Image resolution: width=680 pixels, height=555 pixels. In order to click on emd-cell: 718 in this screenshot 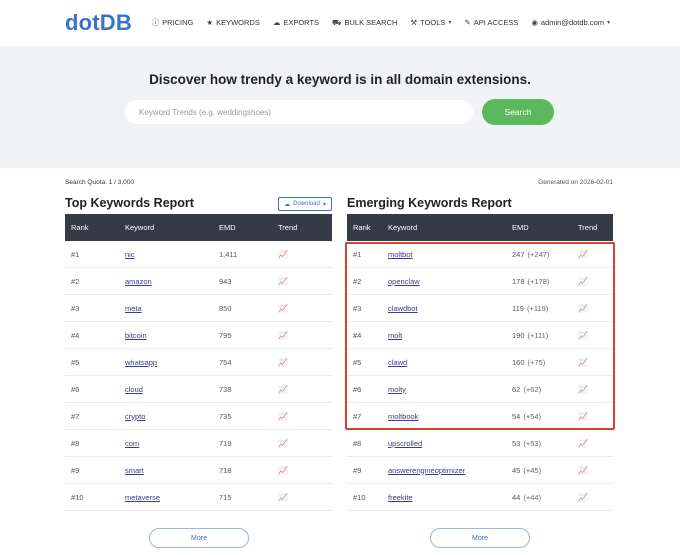, I will do `click(225, 470)`.